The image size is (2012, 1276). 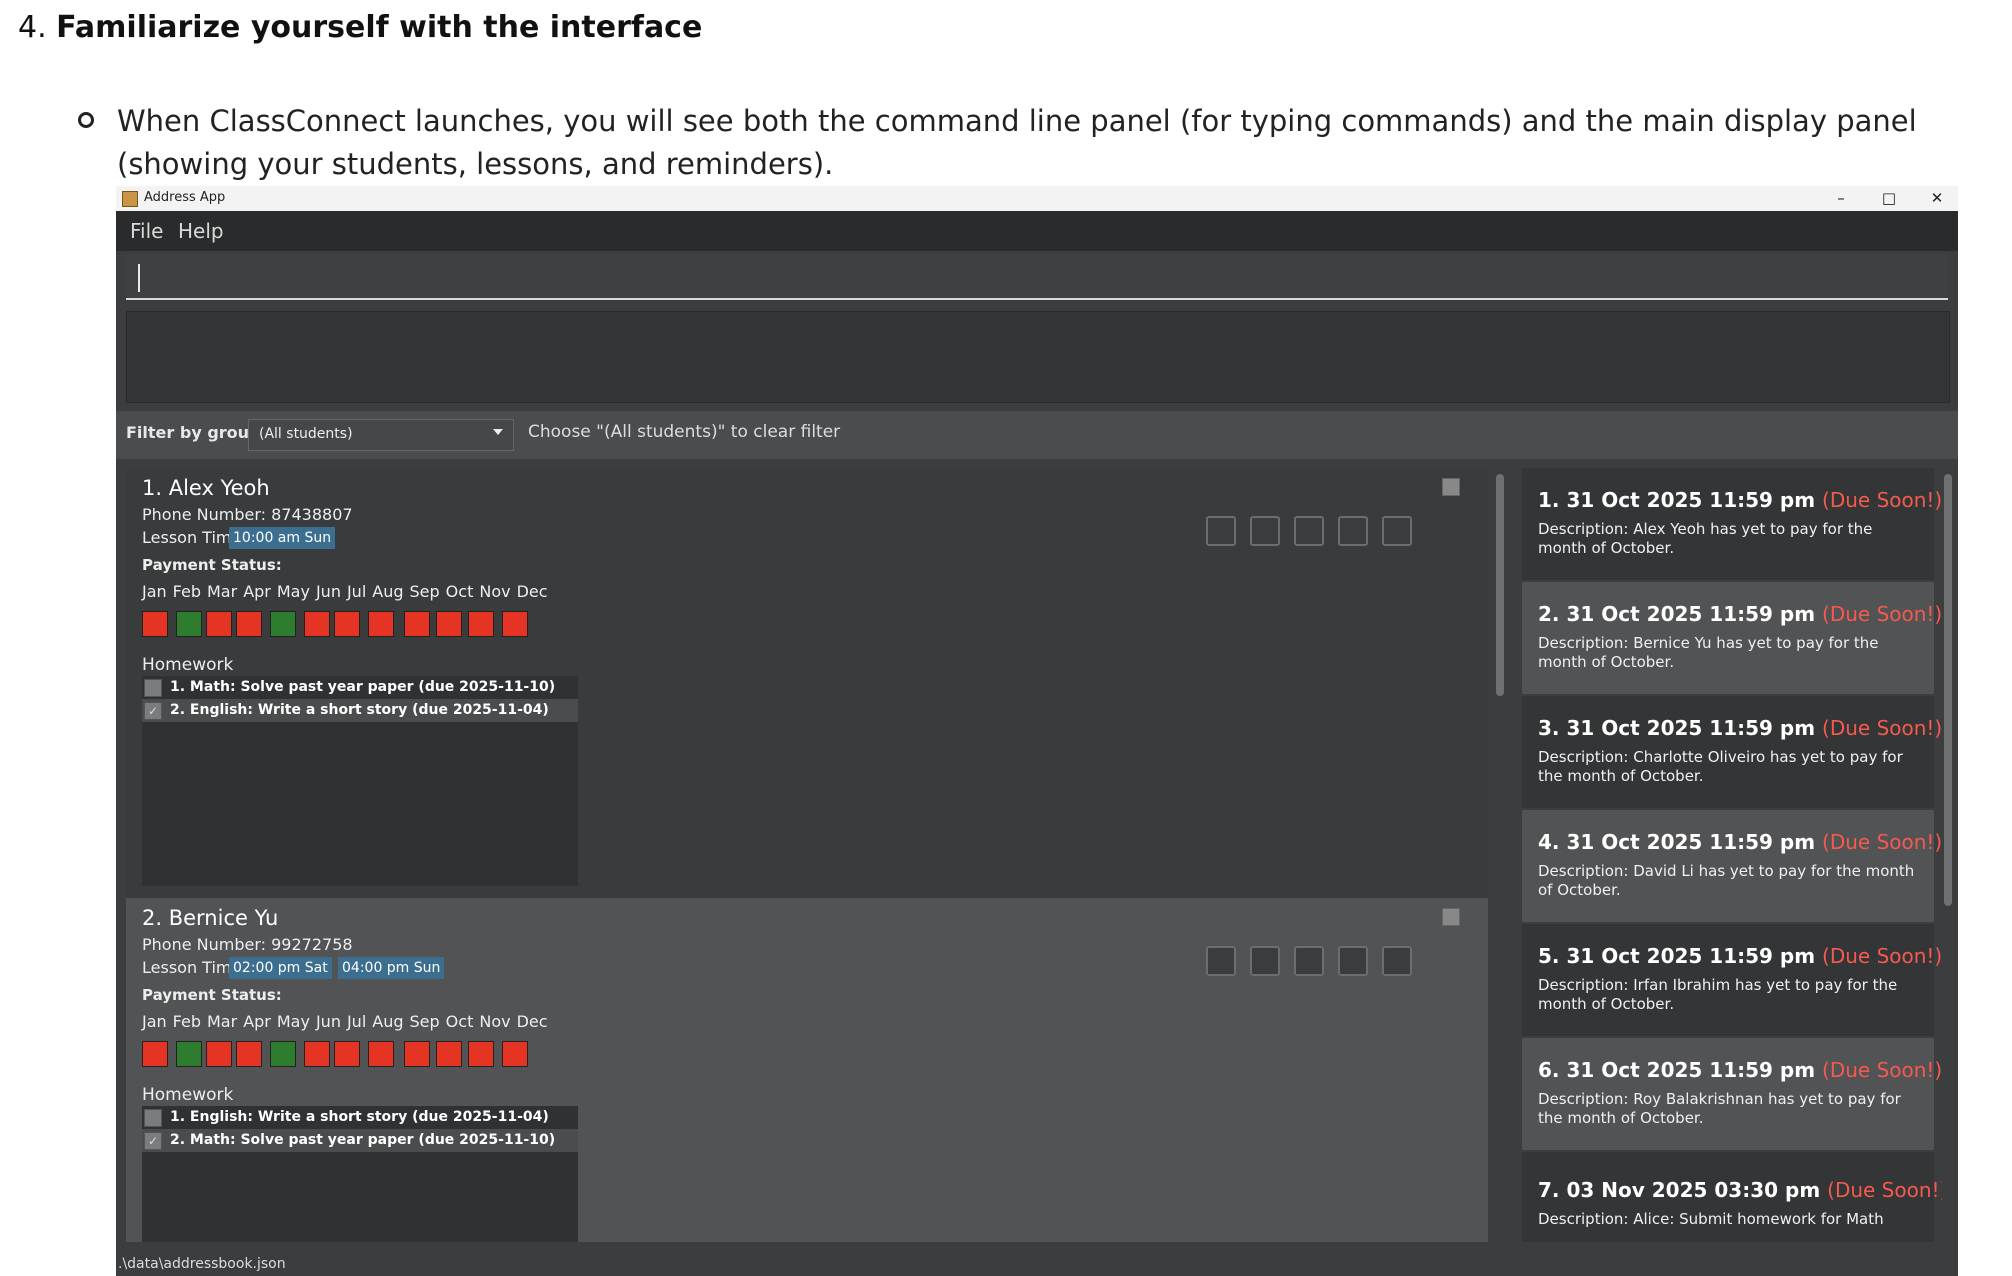 I want to click on month-label: Nov, so click(x=495, y=1021).